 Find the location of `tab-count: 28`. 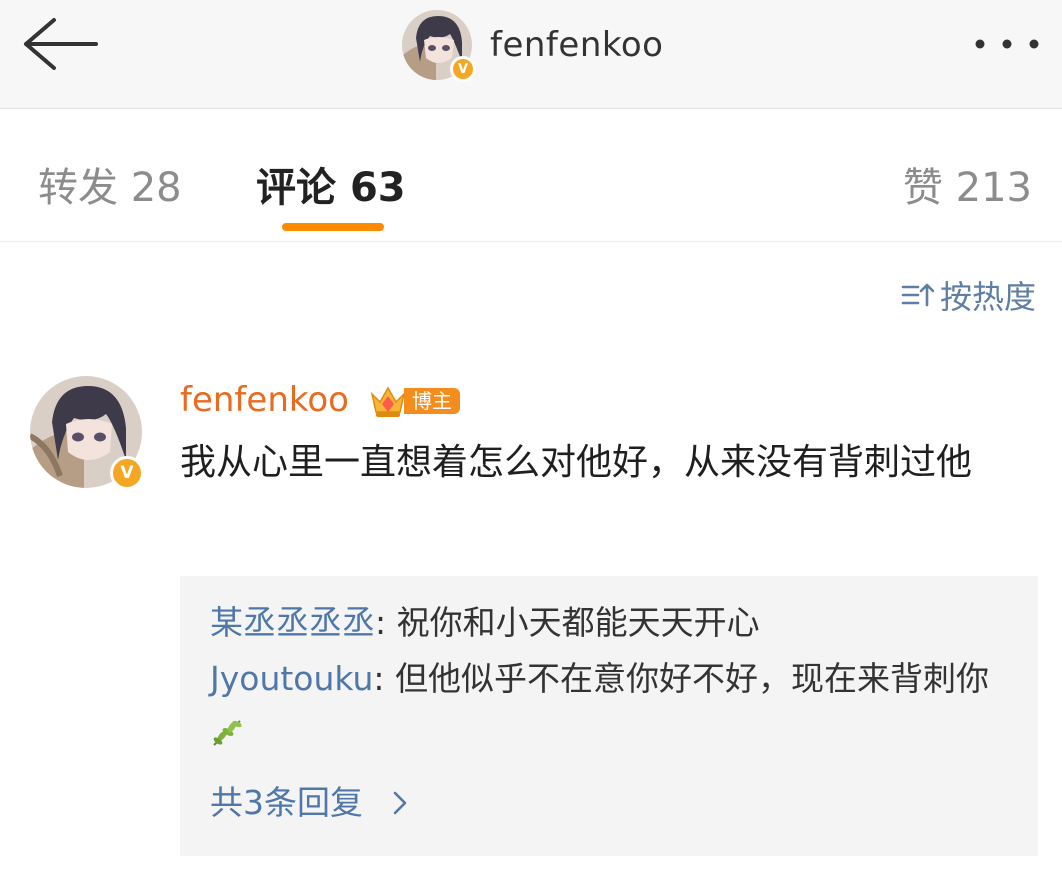

tab-count: 28 is located at coordinates (156, 188).